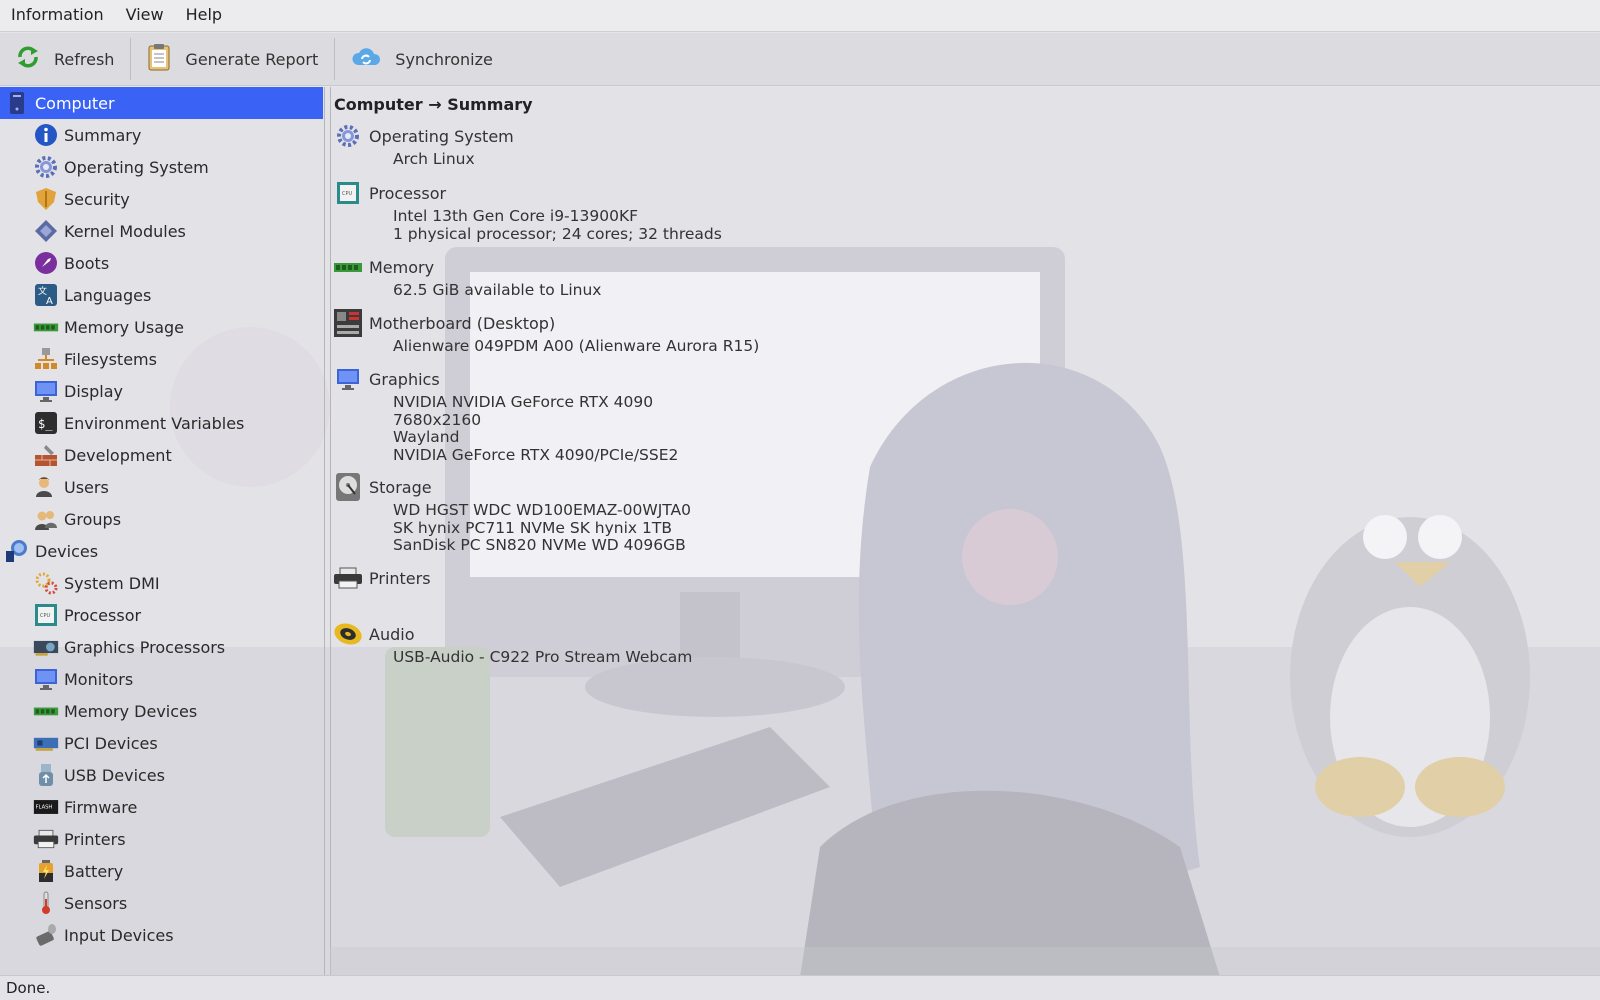 The image size is (1600, 1000). I want to click on tree-item-firmware: FLASH Firmware, so click(161, 807).